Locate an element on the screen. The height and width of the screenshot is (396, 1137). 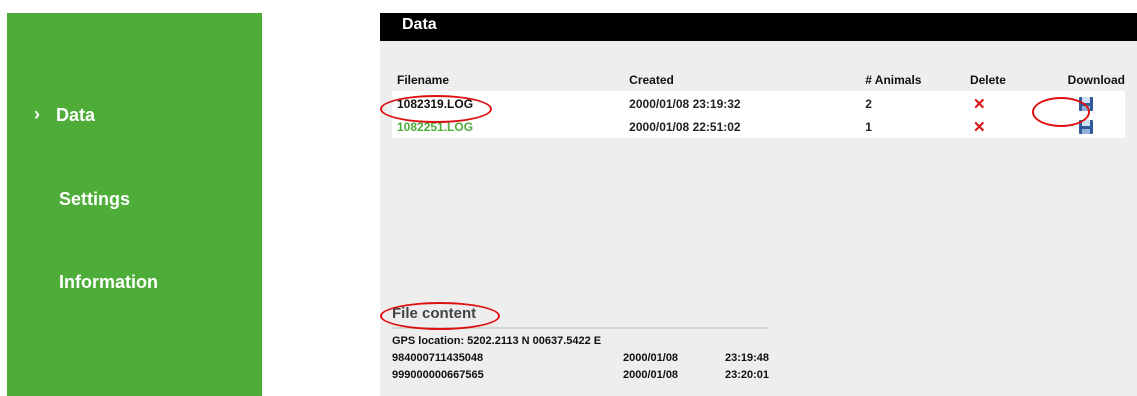
column-header-delete: Delete is located at coordinates (1013, 80).